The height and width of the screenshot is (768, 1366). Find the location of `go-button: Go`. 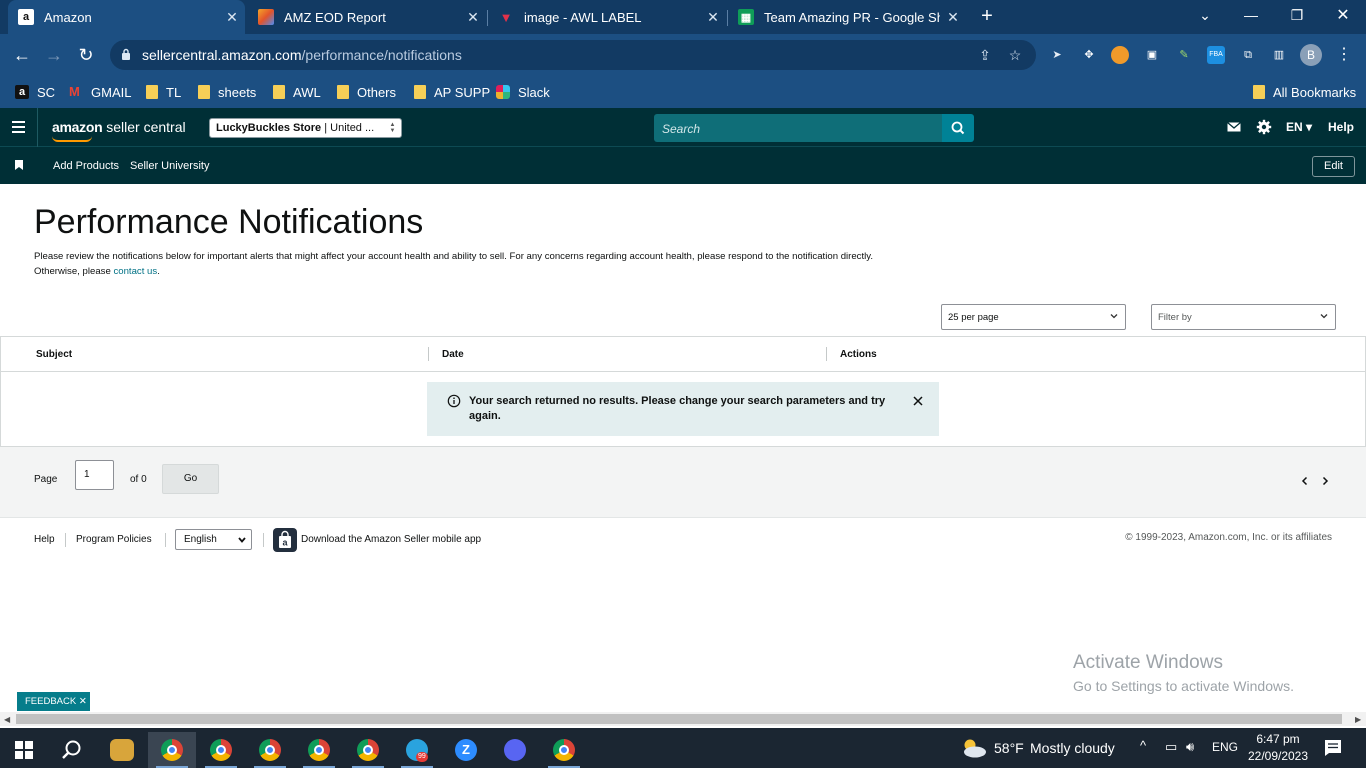

go-button: Go is located at coordinates (190, 479).